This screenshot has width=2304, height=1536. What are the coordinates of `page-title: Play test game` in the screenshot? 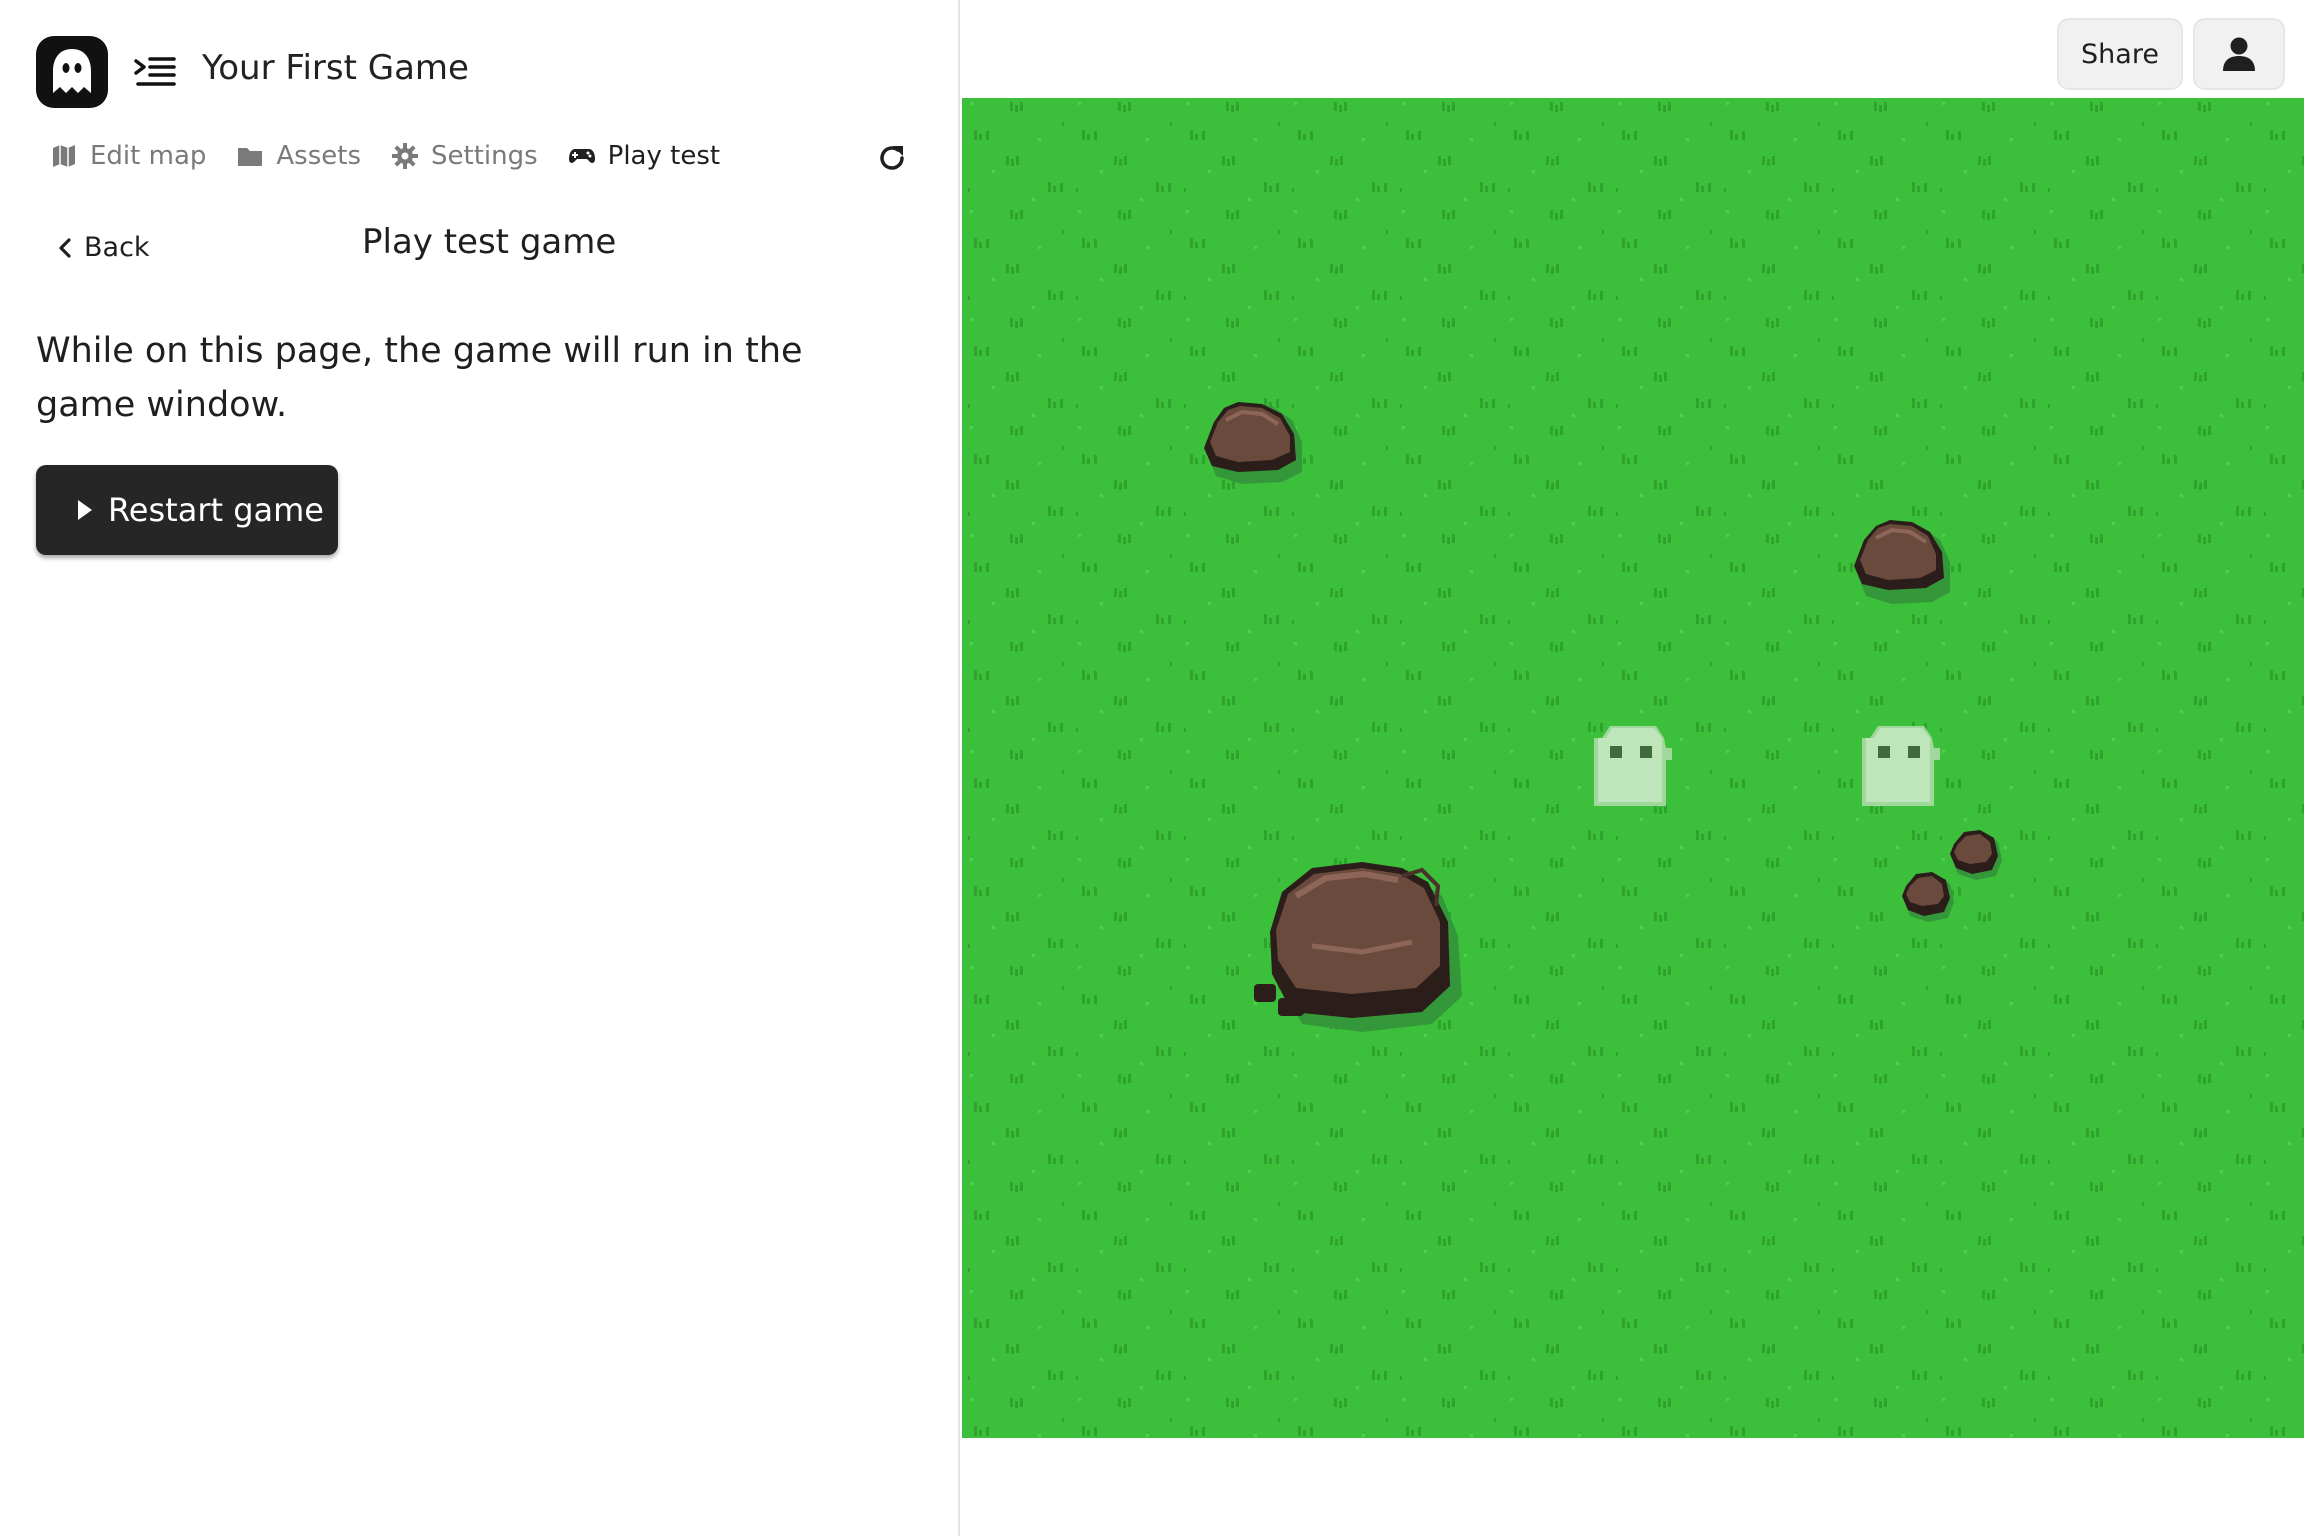 It's located at (489, 242).